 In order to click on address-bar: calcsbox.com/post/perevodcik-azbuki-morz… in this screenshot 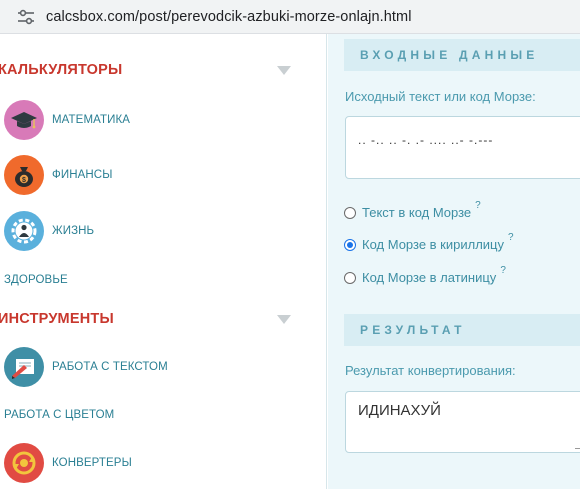, I will do `click(290, 17)`.